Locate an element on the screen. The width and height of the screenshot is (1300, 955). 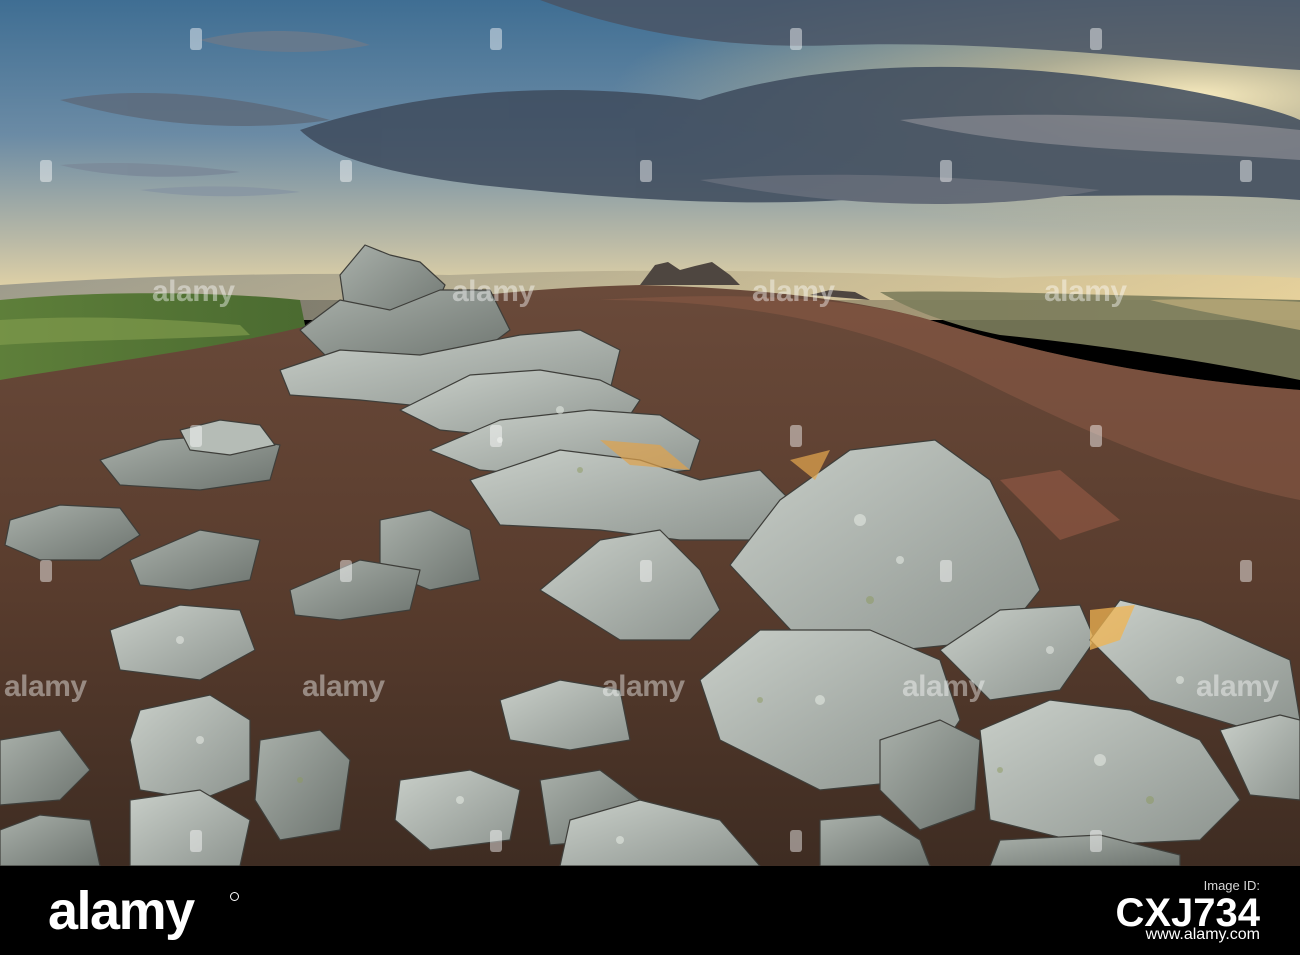
registered-mark-icon is located at coordinates (234, 896).